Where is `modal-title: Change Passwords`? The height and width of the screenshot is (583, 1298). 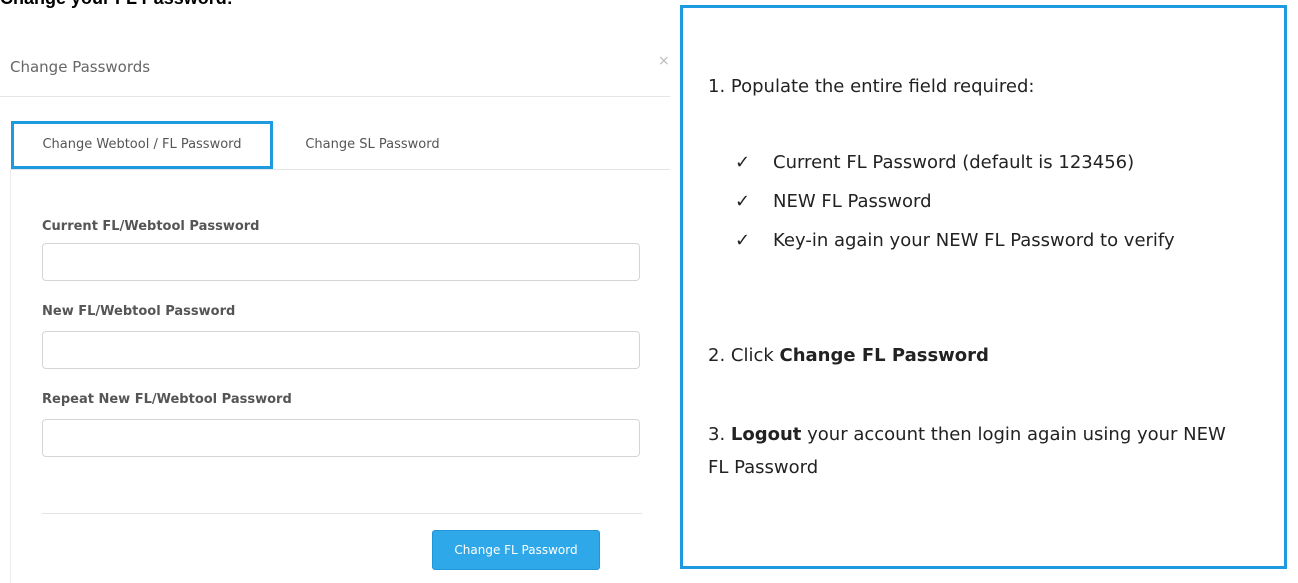 modal-title: Change Passwords is located at coordinates (80, 67).